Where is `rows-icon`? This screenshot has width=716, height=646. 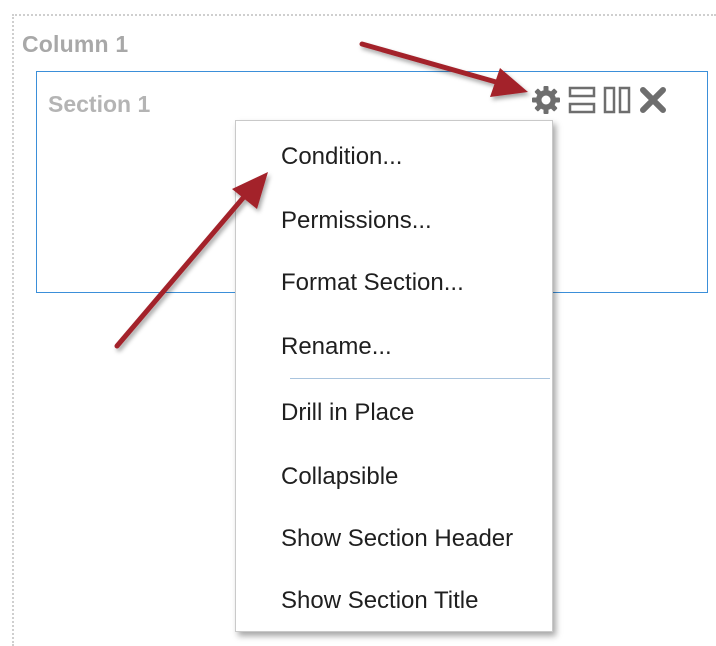 rows-icon is located at coordinates (582, 100).